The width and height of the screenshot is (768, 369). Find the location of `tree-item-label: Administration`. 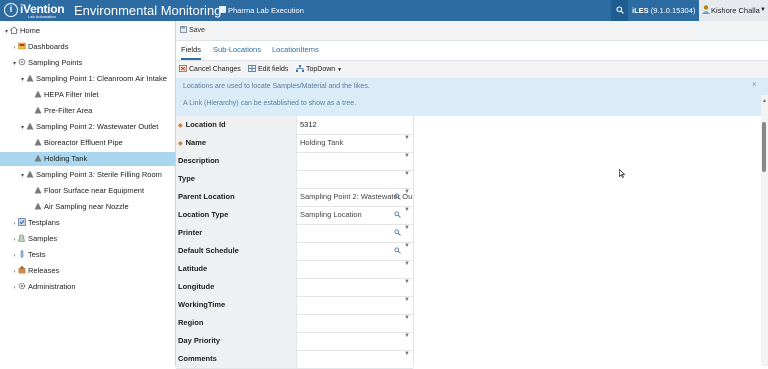

tree-item-label: Administration is located at coordinates (52, 286).